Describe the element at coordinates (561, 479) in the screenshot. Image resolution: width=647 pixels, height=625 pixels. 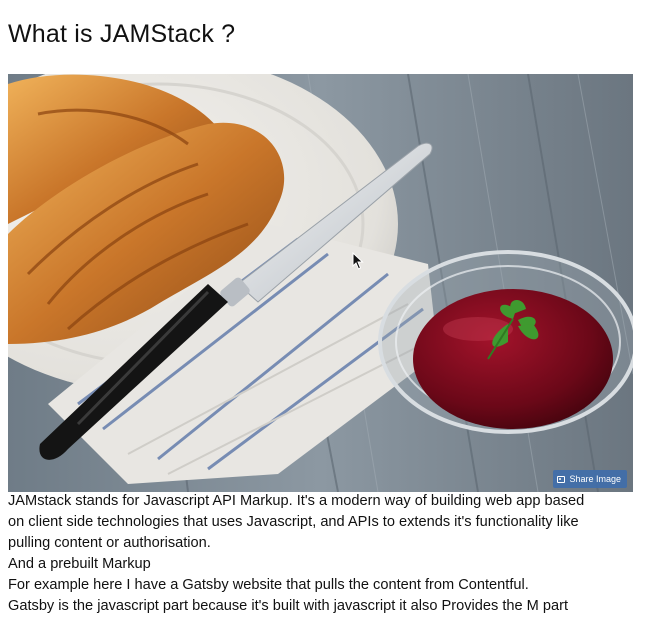
I see `share-image-icon` at that location.